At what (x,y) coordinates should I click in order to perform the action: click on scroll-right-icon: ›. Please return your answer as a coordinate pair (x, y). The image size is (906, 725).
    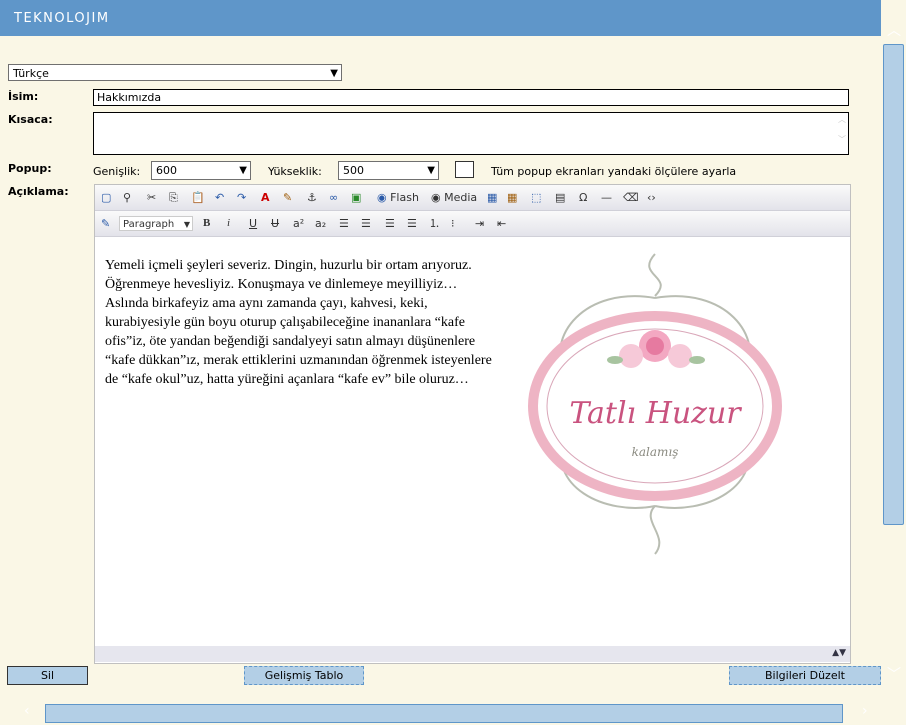
    Looking at the image, I should click on (865, 711).